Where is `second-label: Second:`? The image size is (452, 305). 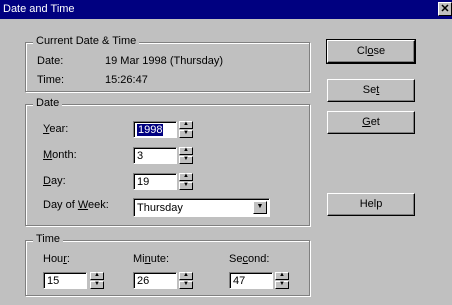
second-label: Second: is located at coordinates (249, 259).